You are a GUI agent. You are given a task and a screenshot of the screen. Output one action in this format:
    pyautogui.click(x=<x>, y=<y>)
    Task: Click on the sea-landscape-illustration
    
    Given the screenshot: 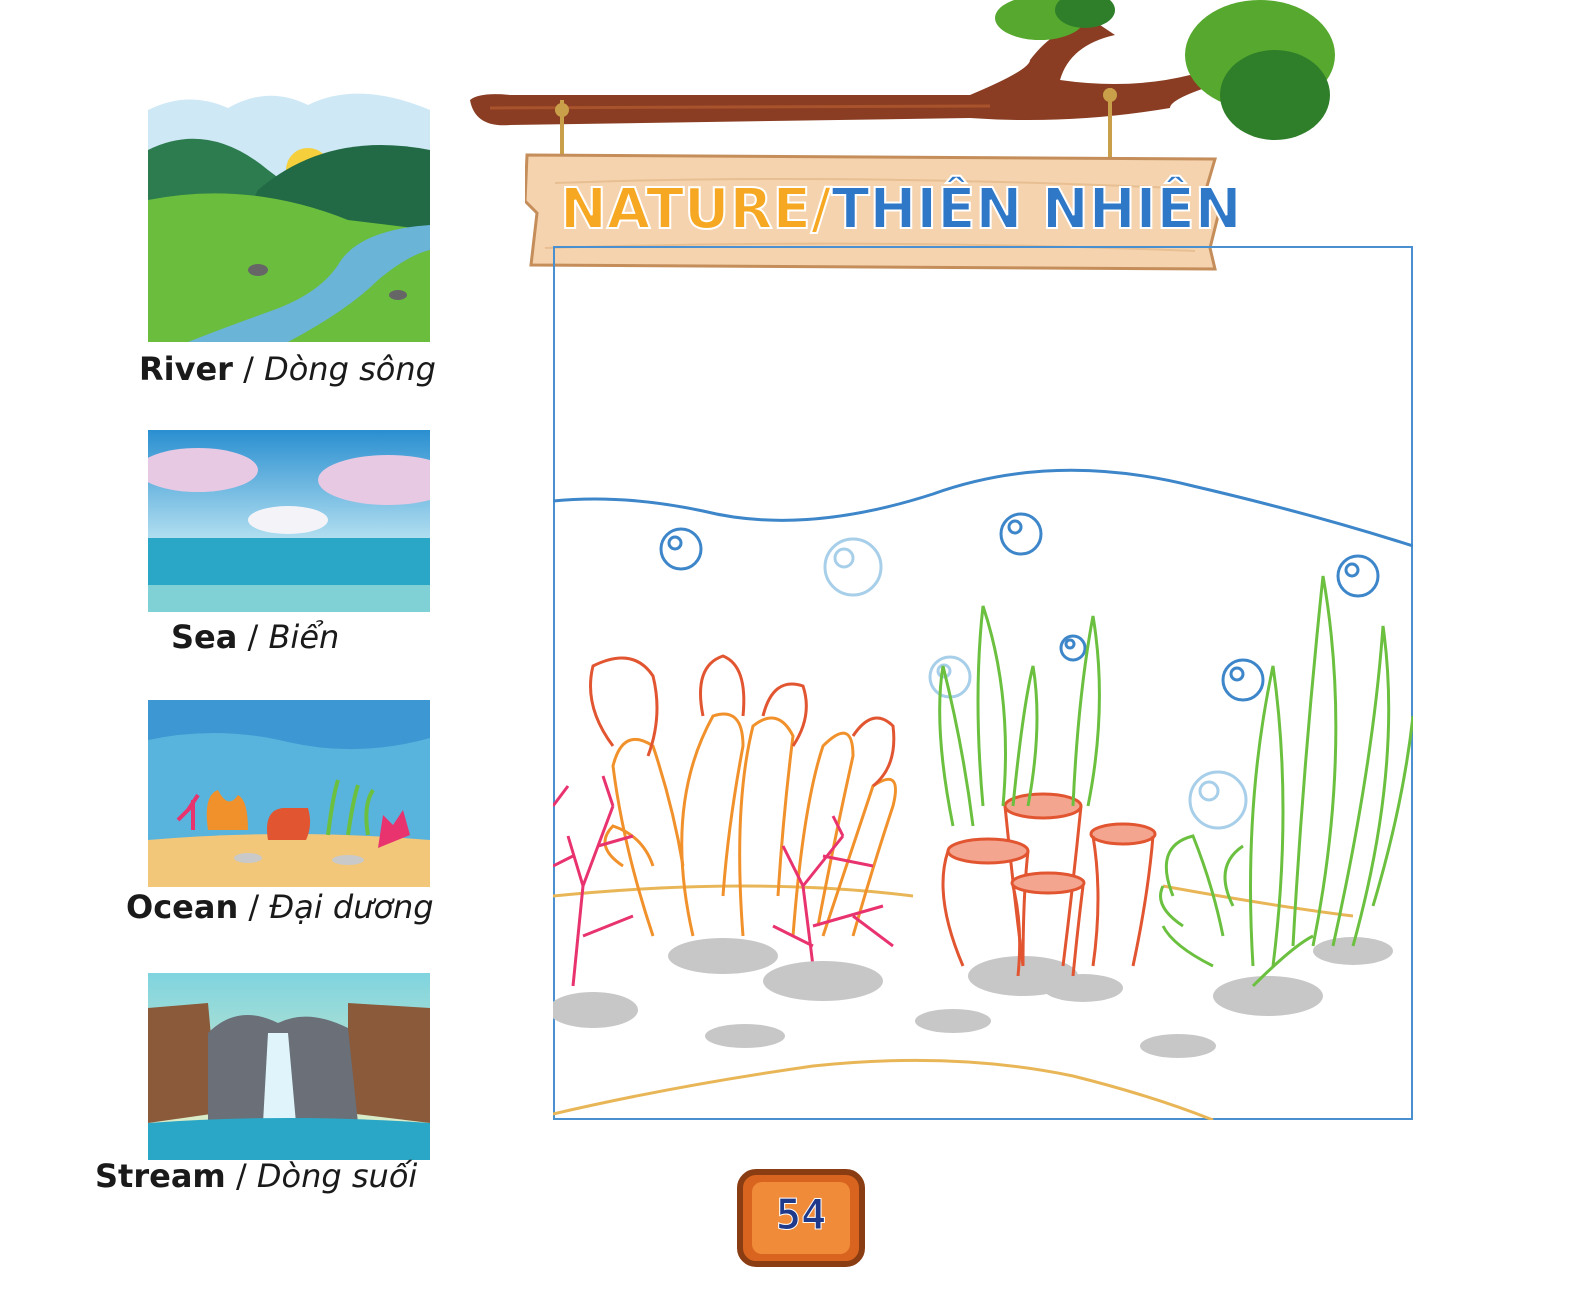 What is the action you would take?
    pyautogui.click(x=289, y=521)
    